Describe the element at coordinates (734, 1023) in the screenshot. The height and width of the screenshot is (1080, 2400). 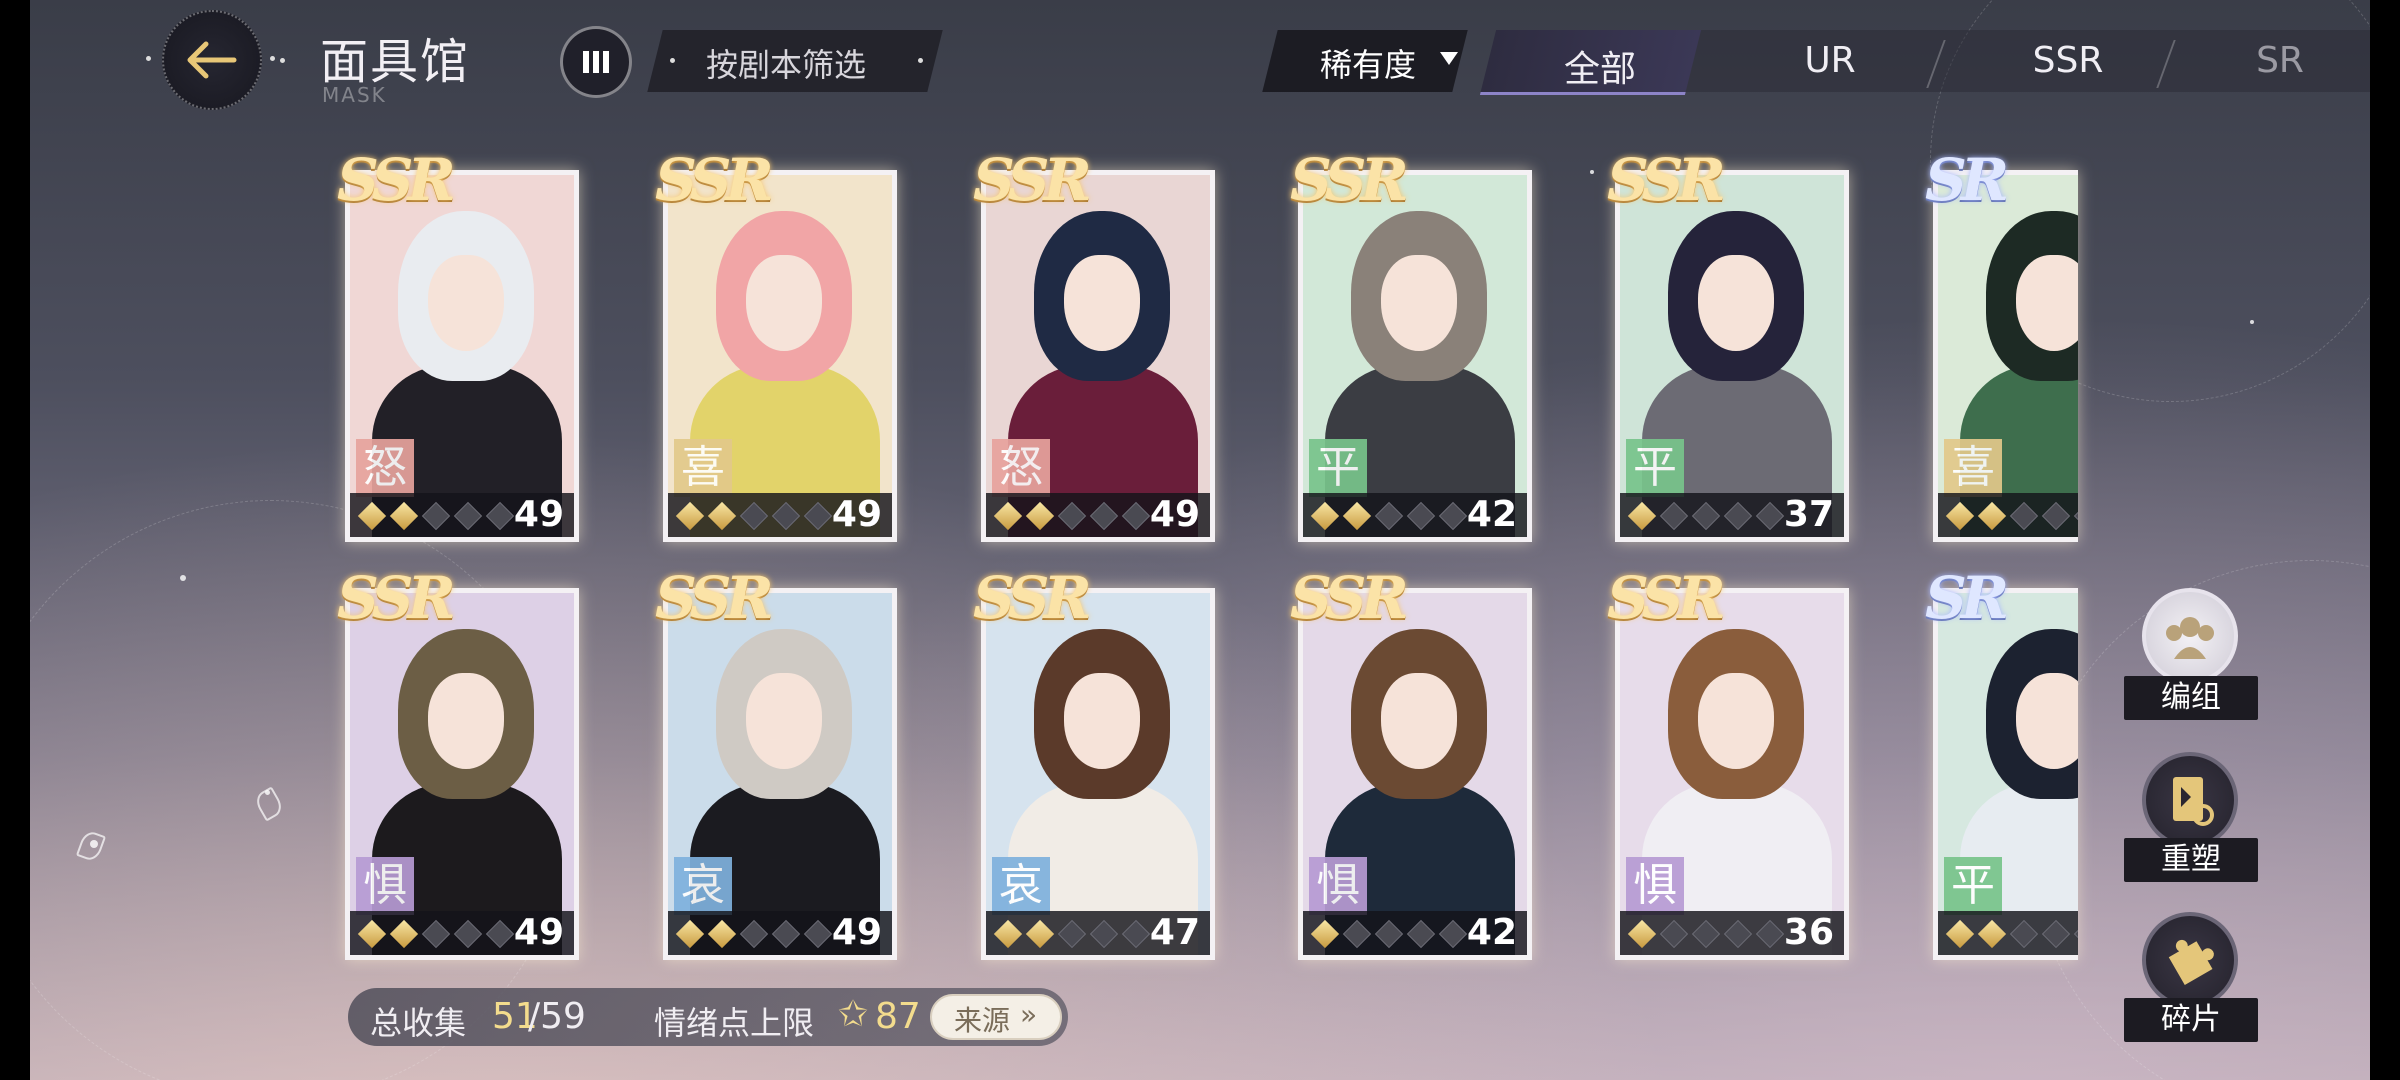
I see `emotion-cap-label: 情绪点上限` at that location.